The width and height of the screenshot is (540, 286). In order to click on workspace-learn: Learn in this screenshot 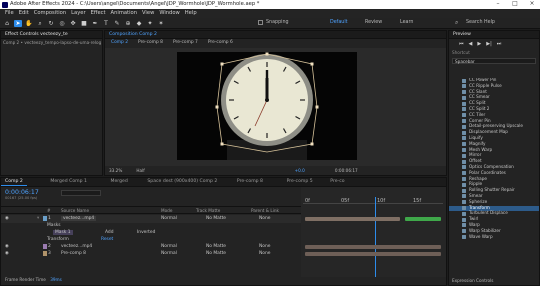, I will do `click(406, 23)`.